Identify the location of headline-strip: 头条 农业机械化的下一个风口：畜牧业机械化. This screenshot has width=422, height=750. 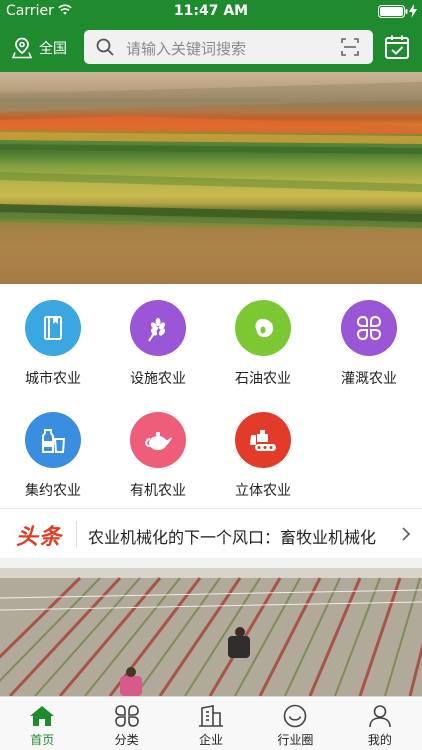
(211, 533).